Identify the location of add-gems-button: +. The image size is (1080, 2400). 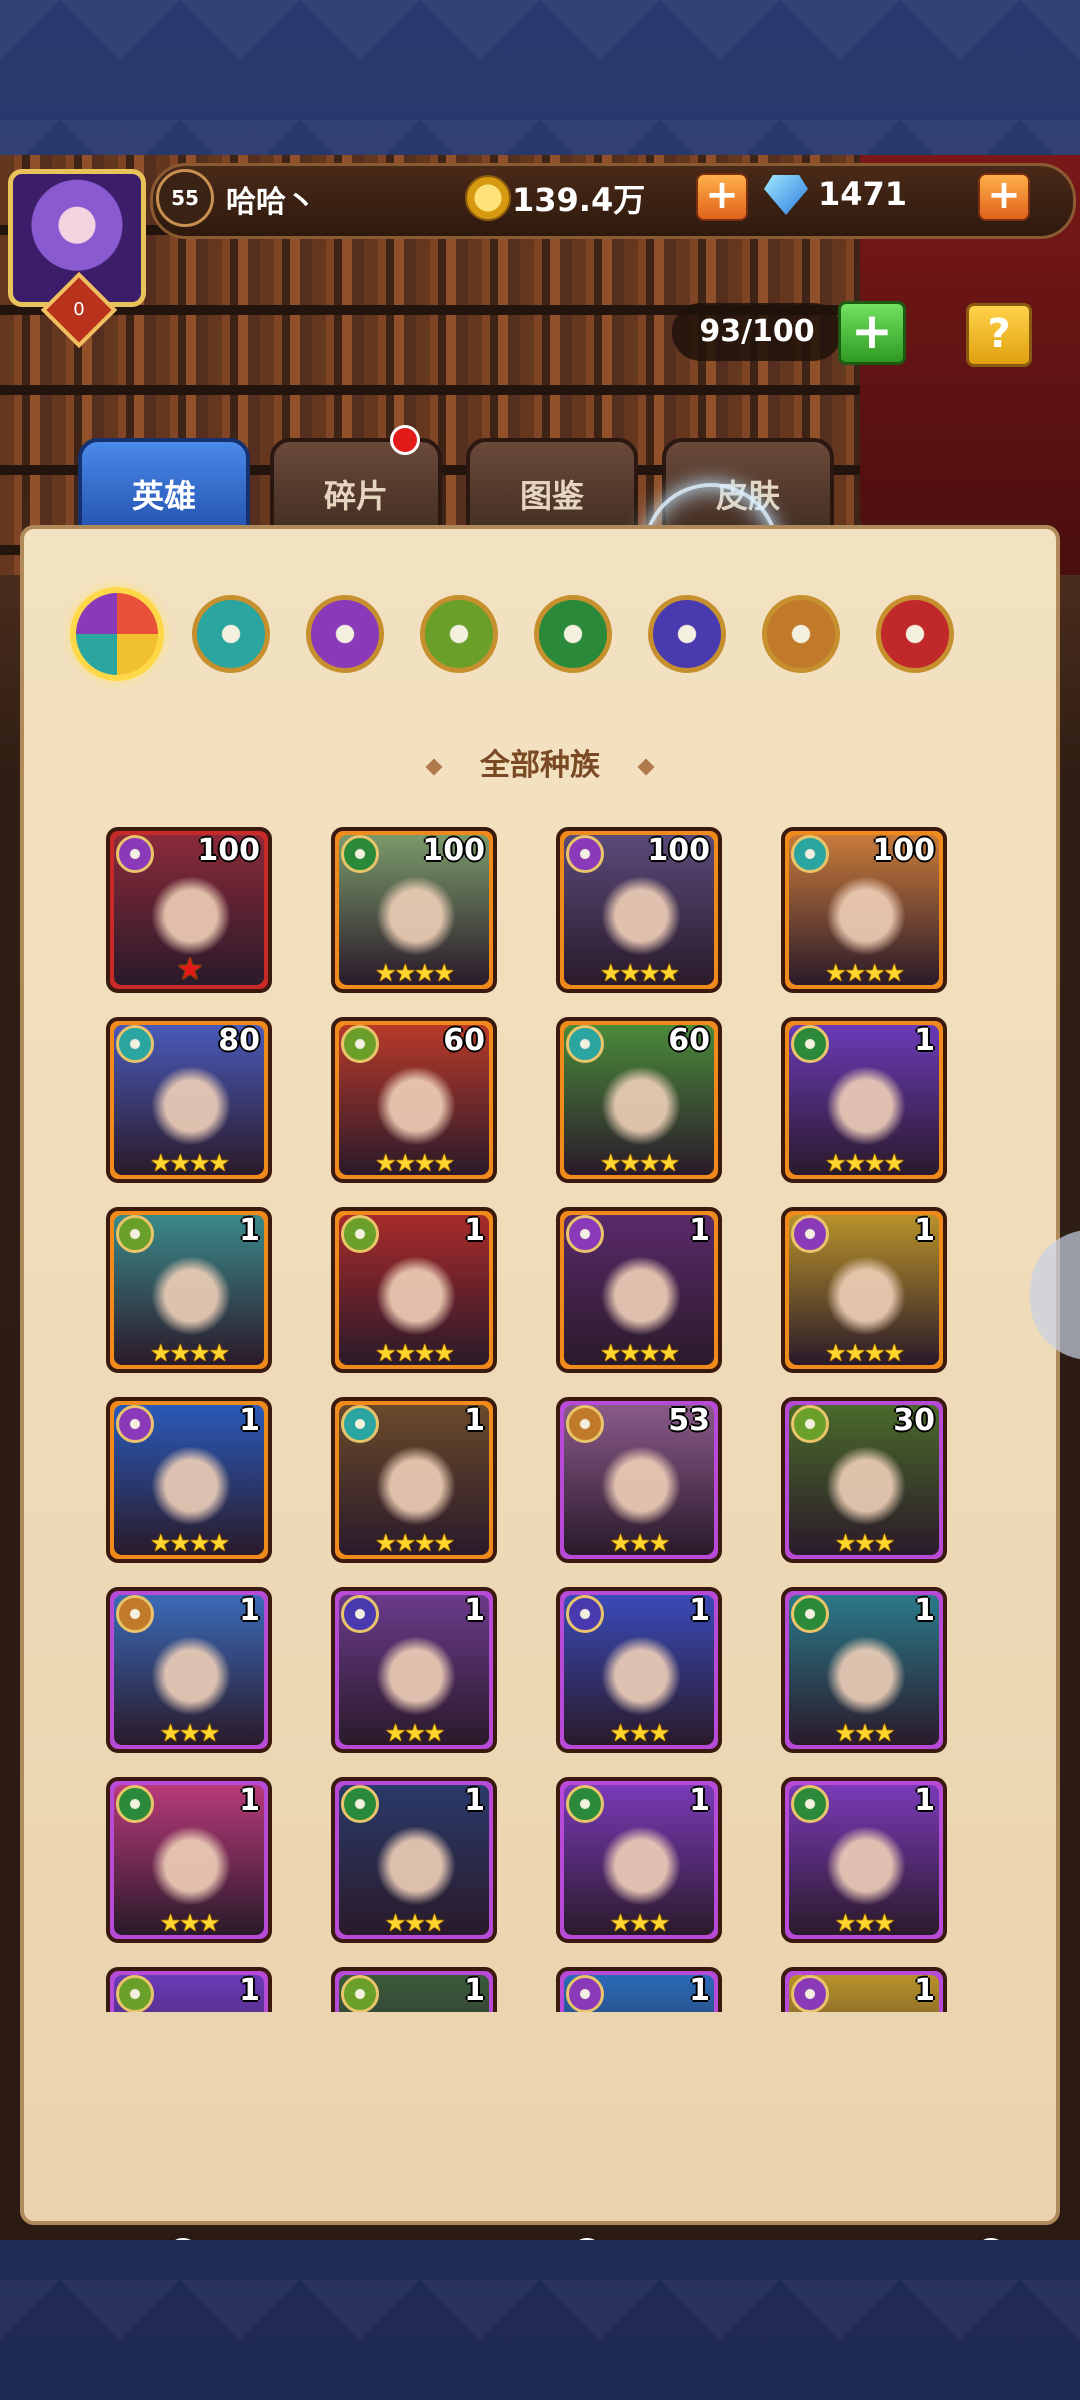
(1004, 197).